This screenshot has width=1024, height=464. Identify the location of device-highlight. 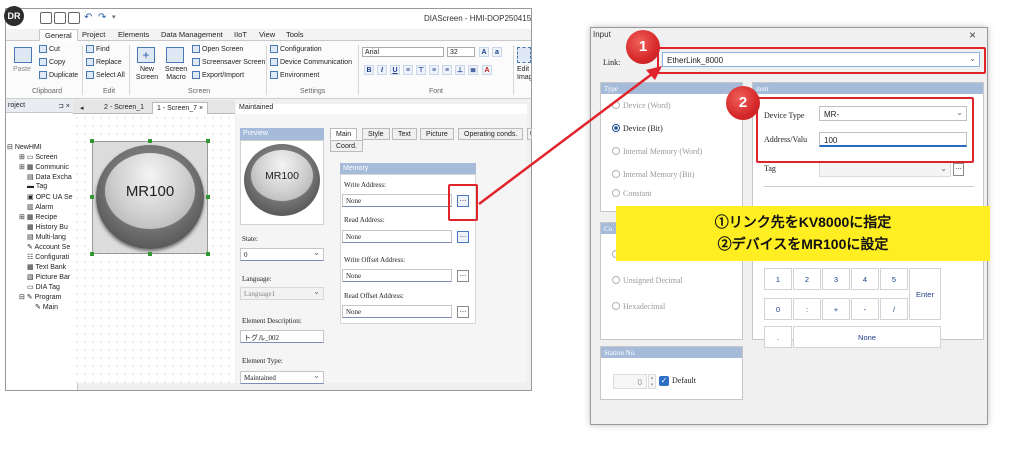
(865, 130).